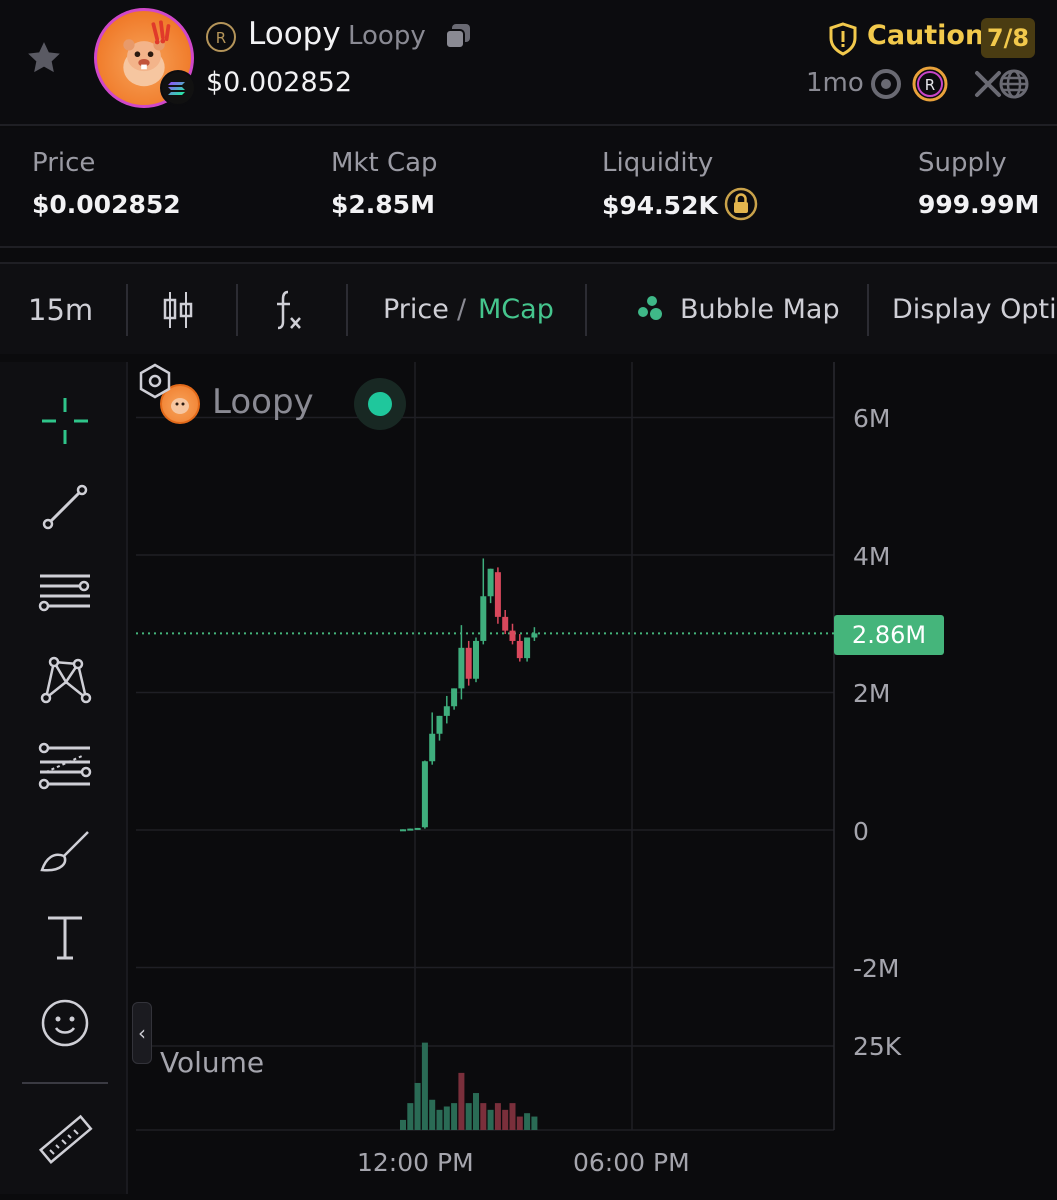 This screenshot has height=1200, width=1057. What do you see at coordinates (516, 309) in the screenshot?
I see `mcap-toggle: MCap` at bounding box center [516, 309].